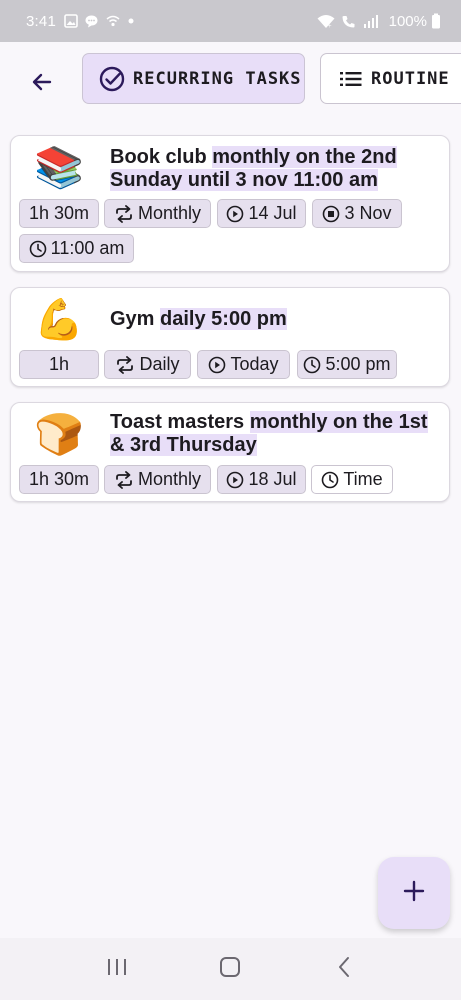  I want to click on flexed-biceps-emoji: 💪, so click(59, 320).